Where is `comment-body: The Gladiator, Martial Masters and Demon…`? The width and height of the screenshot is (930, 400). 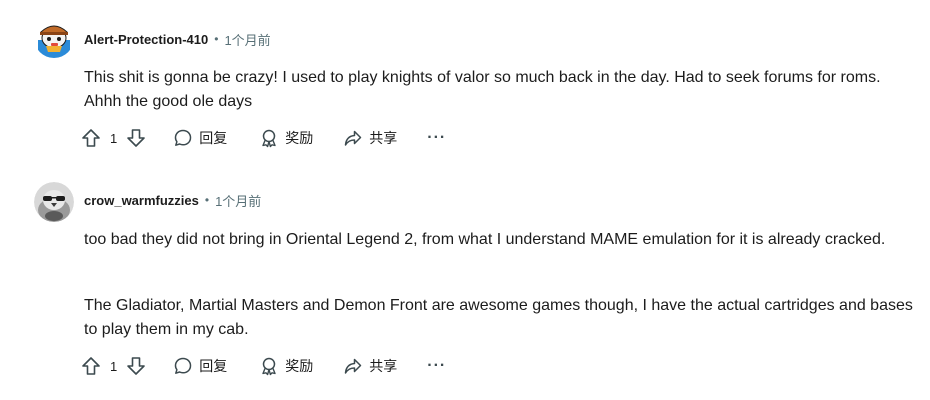 comment-body: The Gladiator, Martial Masters and Demon… is located at coordinates (499, 318).